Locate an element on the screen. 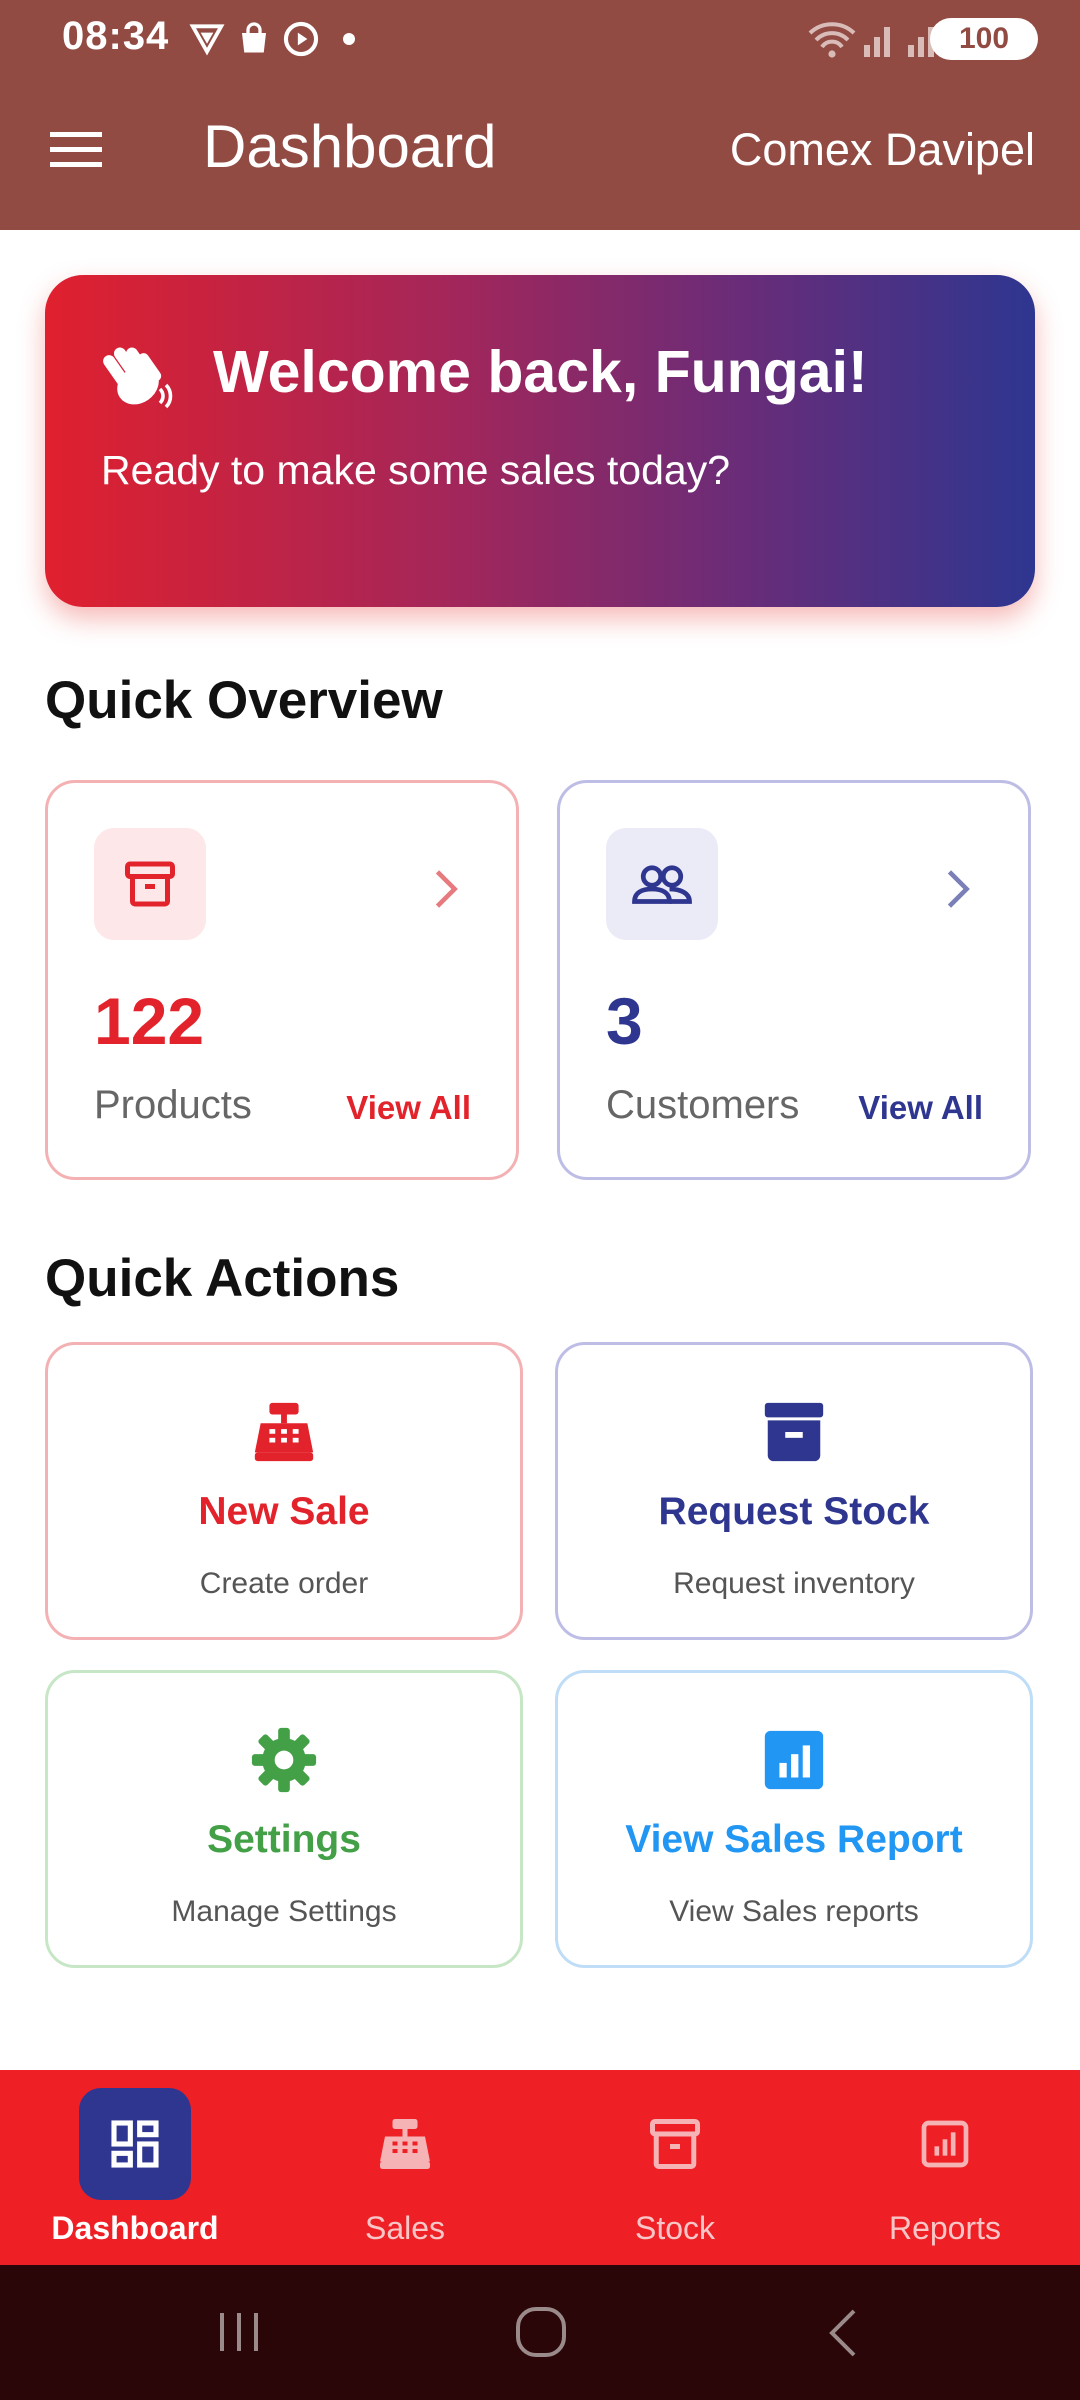 This screenshot has height=2400, width=1080. products-count: 122 is located at coordinates (149, 1021).